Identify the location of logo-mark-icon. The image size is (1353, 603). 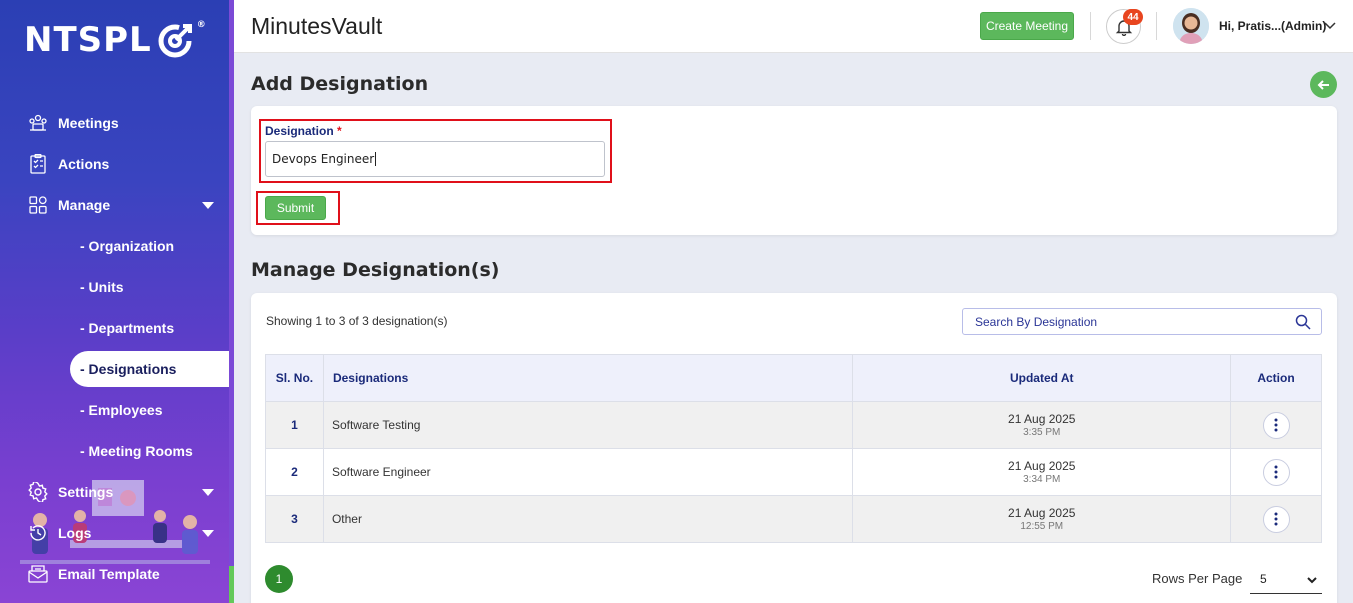
(175, 41).